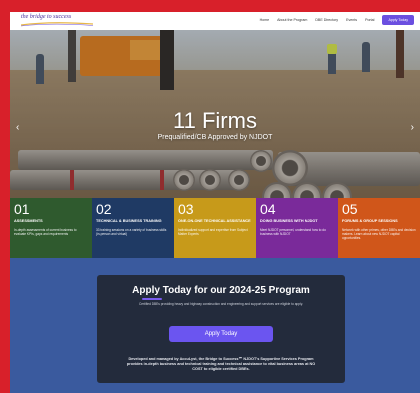 Image resolution: width=420 pixels, height=393 pixels. Describe the element at coordinates (351, 20) in the screenshot. I see `nav-events: Events` at that location.